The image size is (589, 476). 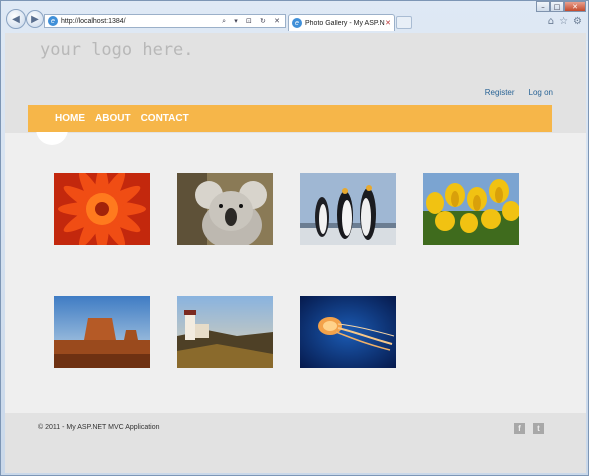 I want to click on social-links: f t, so click(x=529, y=428).